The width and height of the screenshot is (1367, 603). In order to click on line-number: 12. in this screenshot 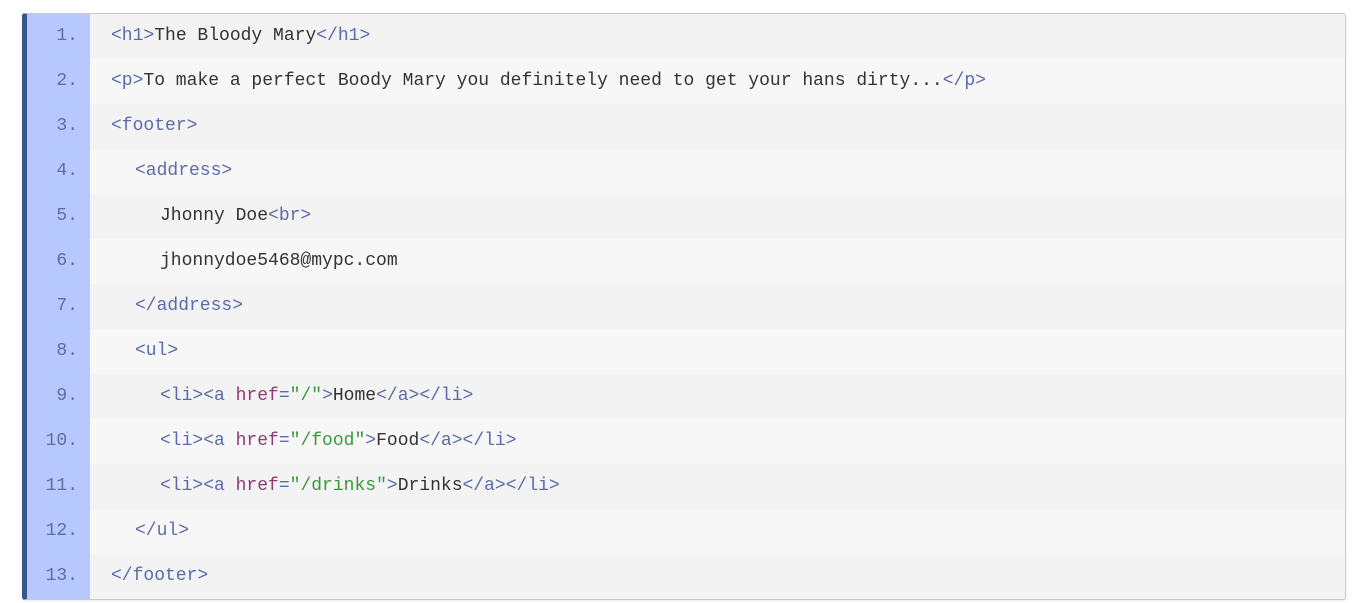, I will do `click(61, 531)`.